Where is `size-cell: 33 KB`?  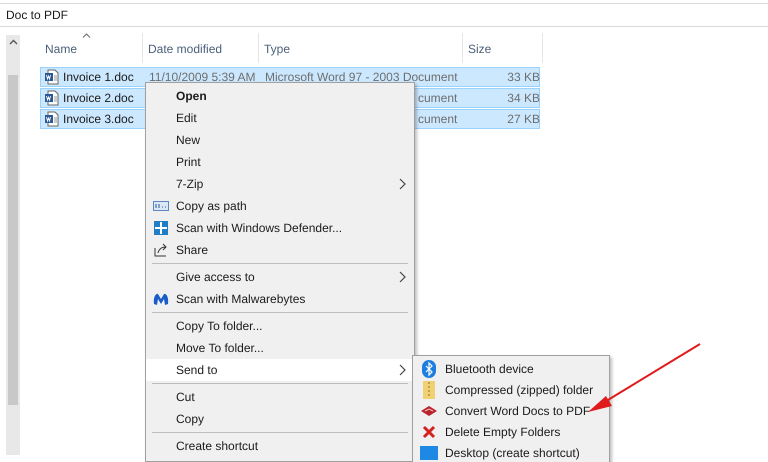
size-cell: 33 KB is located at coordinates (523, 77).